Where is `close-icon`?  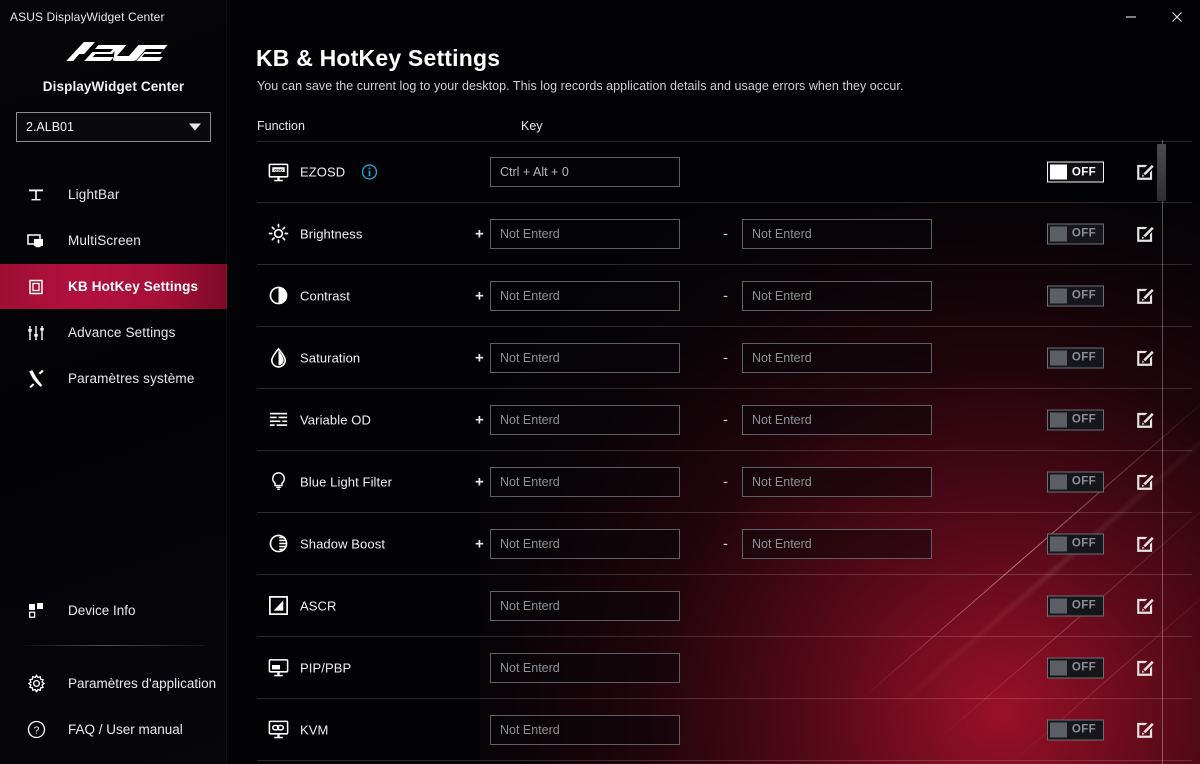
close-icon is located at coordinates (1177, 16).